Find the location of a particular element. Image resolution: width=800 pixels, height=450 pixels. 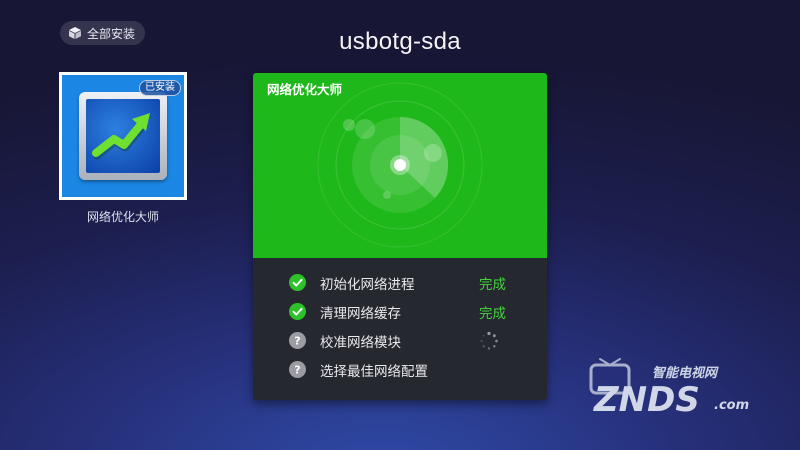

chart-trend-icon is located at coordinates (121, 136).